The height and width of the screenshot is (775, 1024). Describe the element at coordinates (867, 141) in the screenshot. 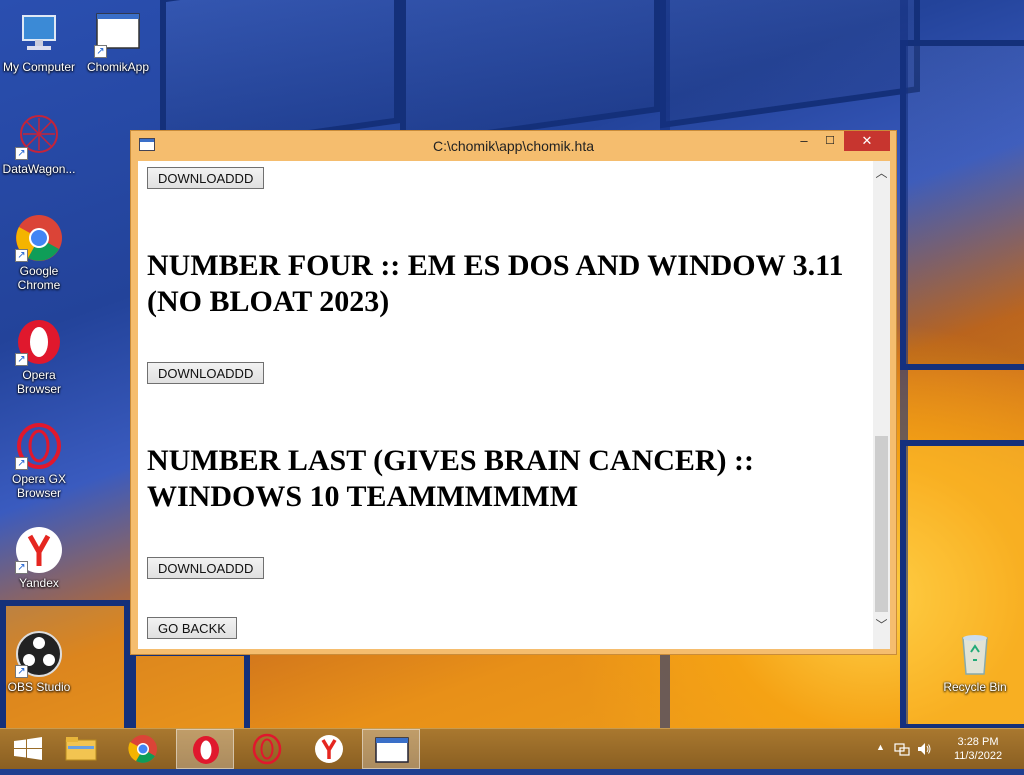

I see `close-button: ✕` at that location.